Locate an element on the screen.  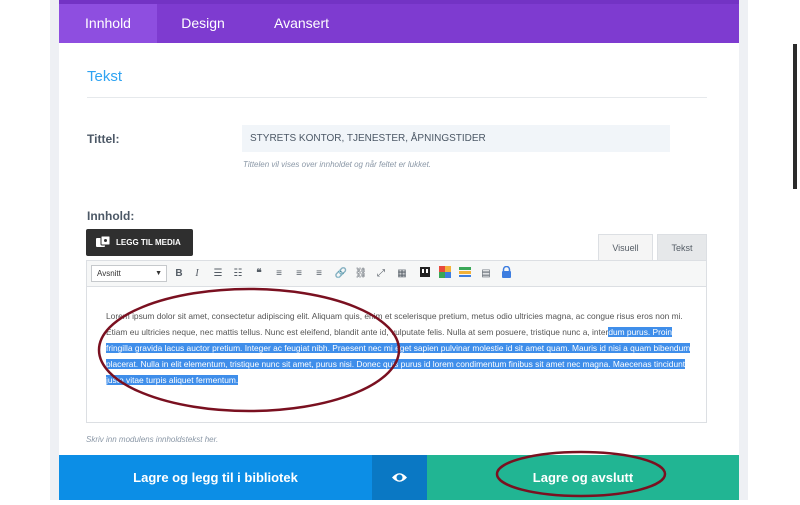
content-label: Innhold: is located at coordinates (111, 216).